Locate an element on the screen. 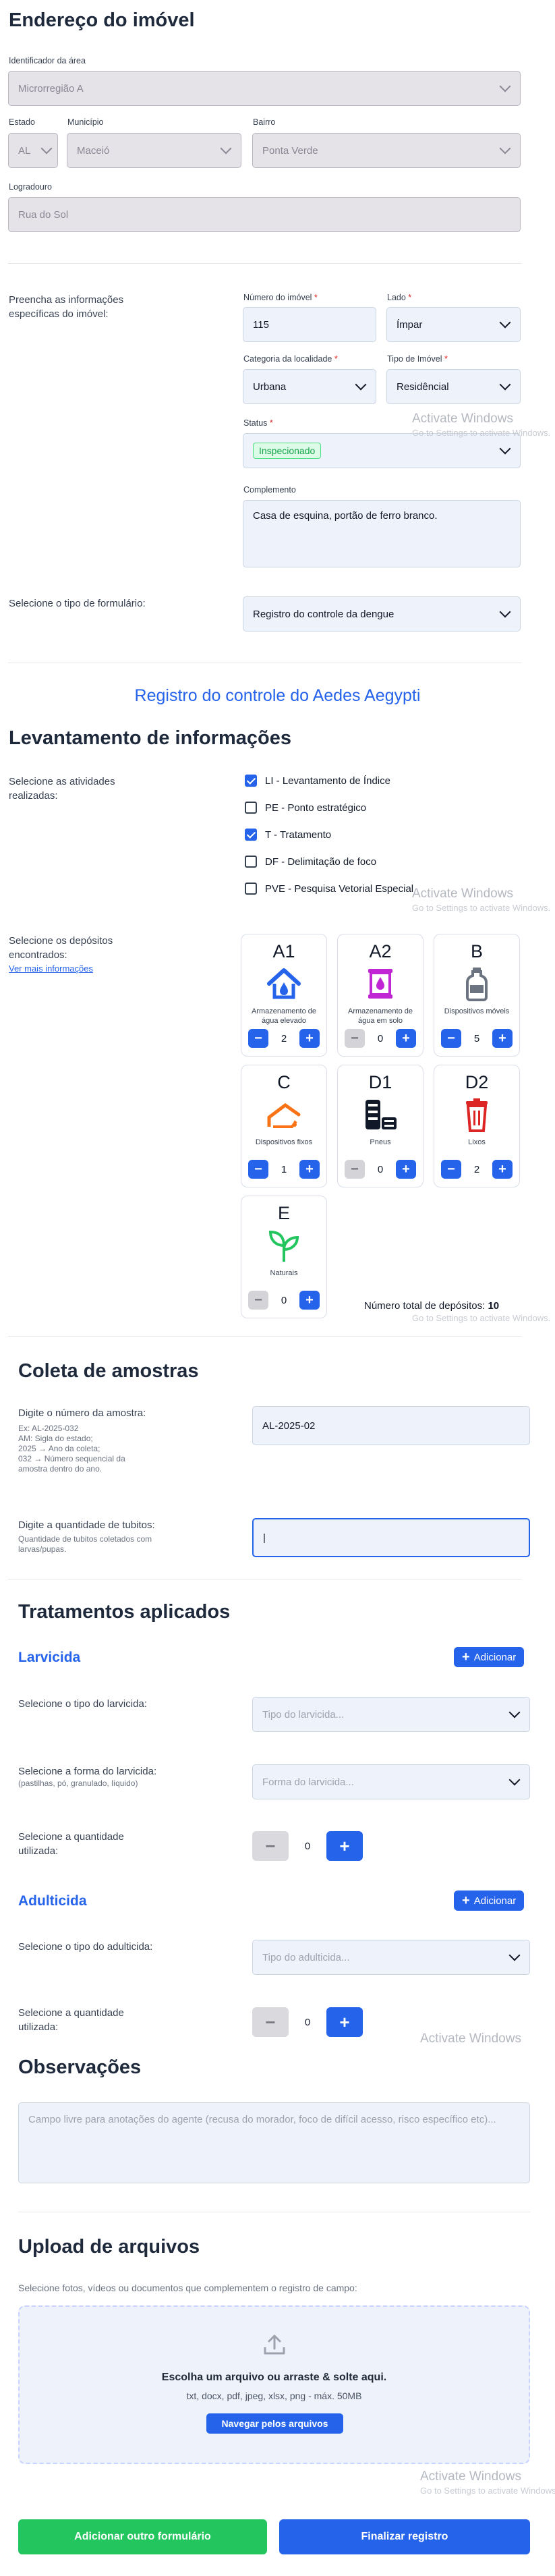  add-adulticide-button: + Adicionar is located at coordinates (489, 1901).